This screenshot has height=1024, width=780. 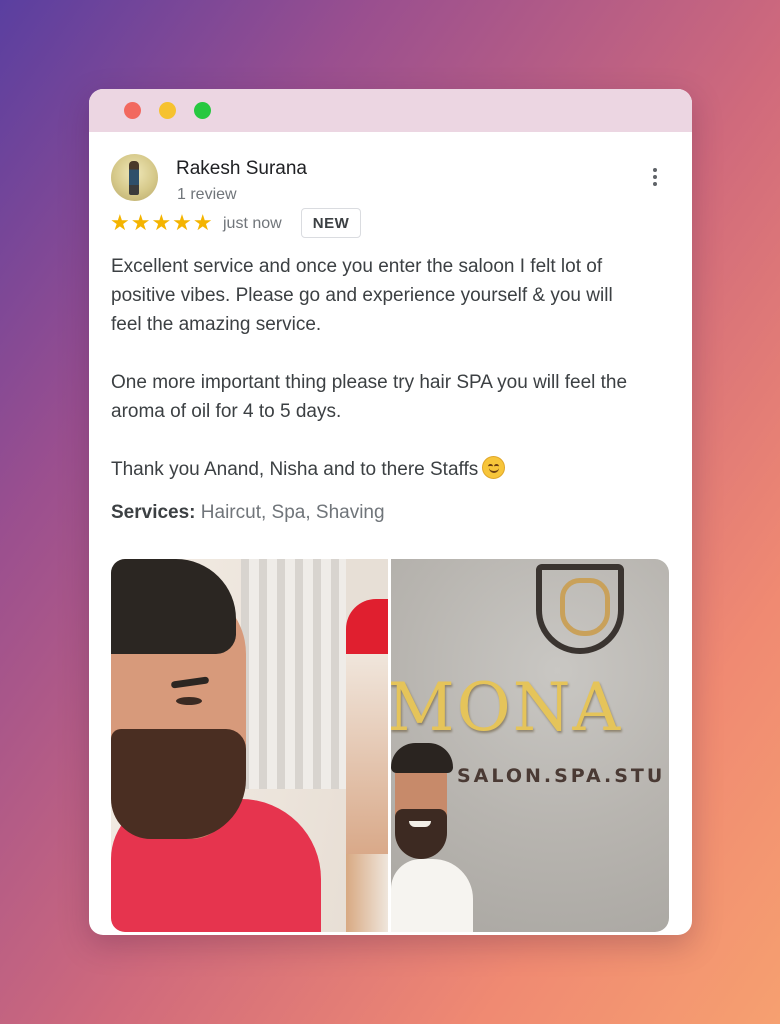 I want to click on services-line: Services: Haircut, Spa, Shaving, so click(x=248, y=513).